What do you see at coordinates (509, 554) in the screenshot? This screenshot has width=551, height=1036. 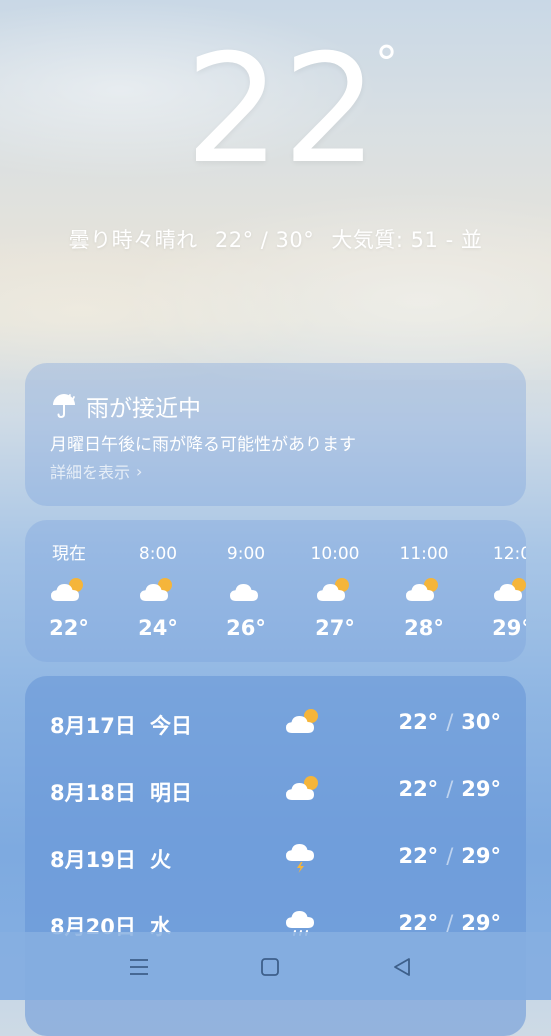 I see `hour-time: 12:0` at bounding box center [509, 554].